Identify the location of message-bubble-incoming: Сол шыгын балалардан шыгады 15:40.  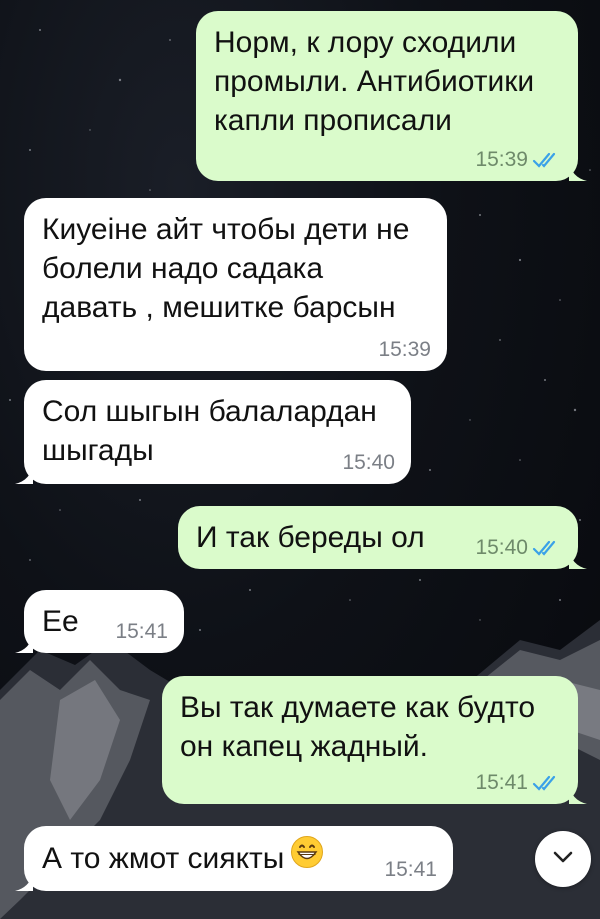
(213, 432).